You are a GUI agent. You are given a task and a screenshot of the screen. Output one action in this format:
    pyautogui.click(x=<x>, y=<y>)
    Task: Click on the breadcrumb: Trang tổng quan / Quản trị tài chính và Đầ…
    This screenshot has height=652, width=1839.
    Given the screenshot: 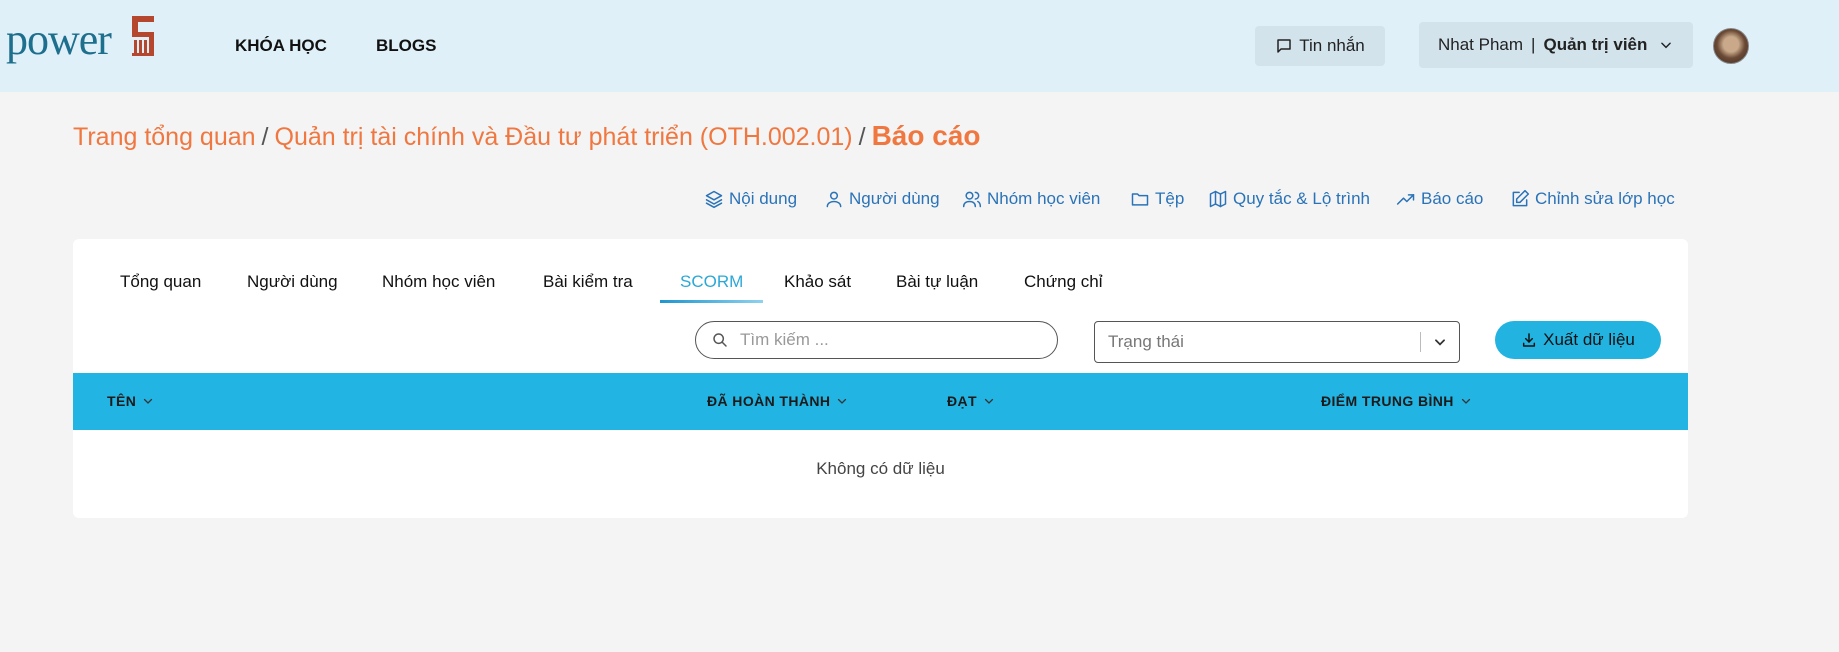 What is the action you would take?
    pyautogui.click(x=527, y=136)
    